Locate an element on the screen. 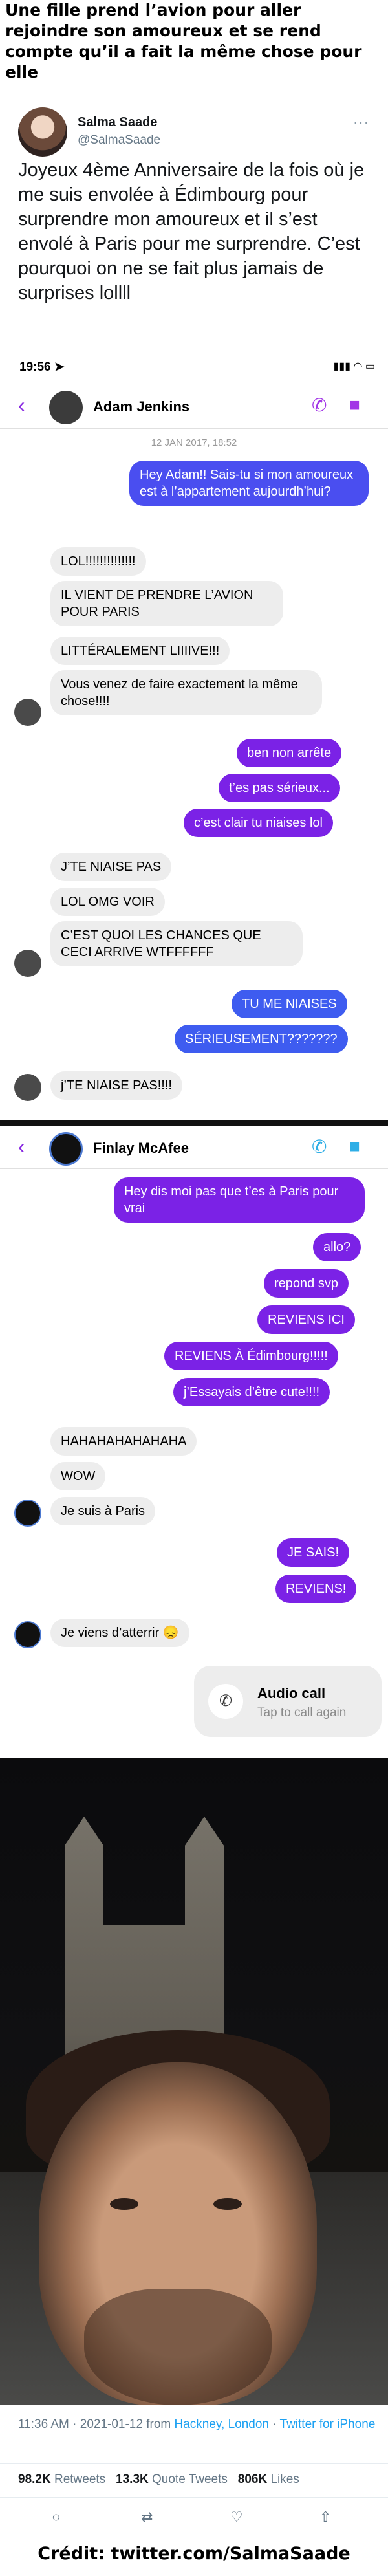  message-bubble: LOL!!!!!!!!!!!!!! is located at coordinates (98, 561).